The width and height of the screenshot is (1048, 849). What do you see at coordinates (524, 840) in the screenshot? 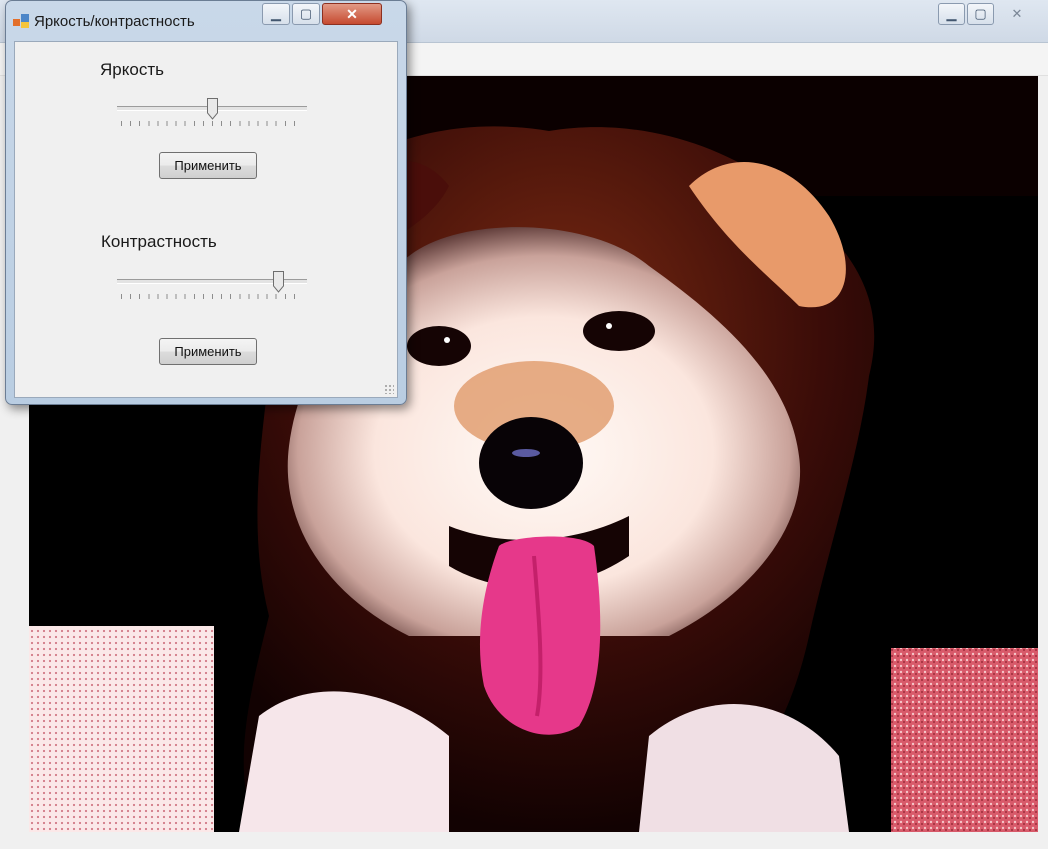
I see `main-status-strip` at bounding box center [524, 840].